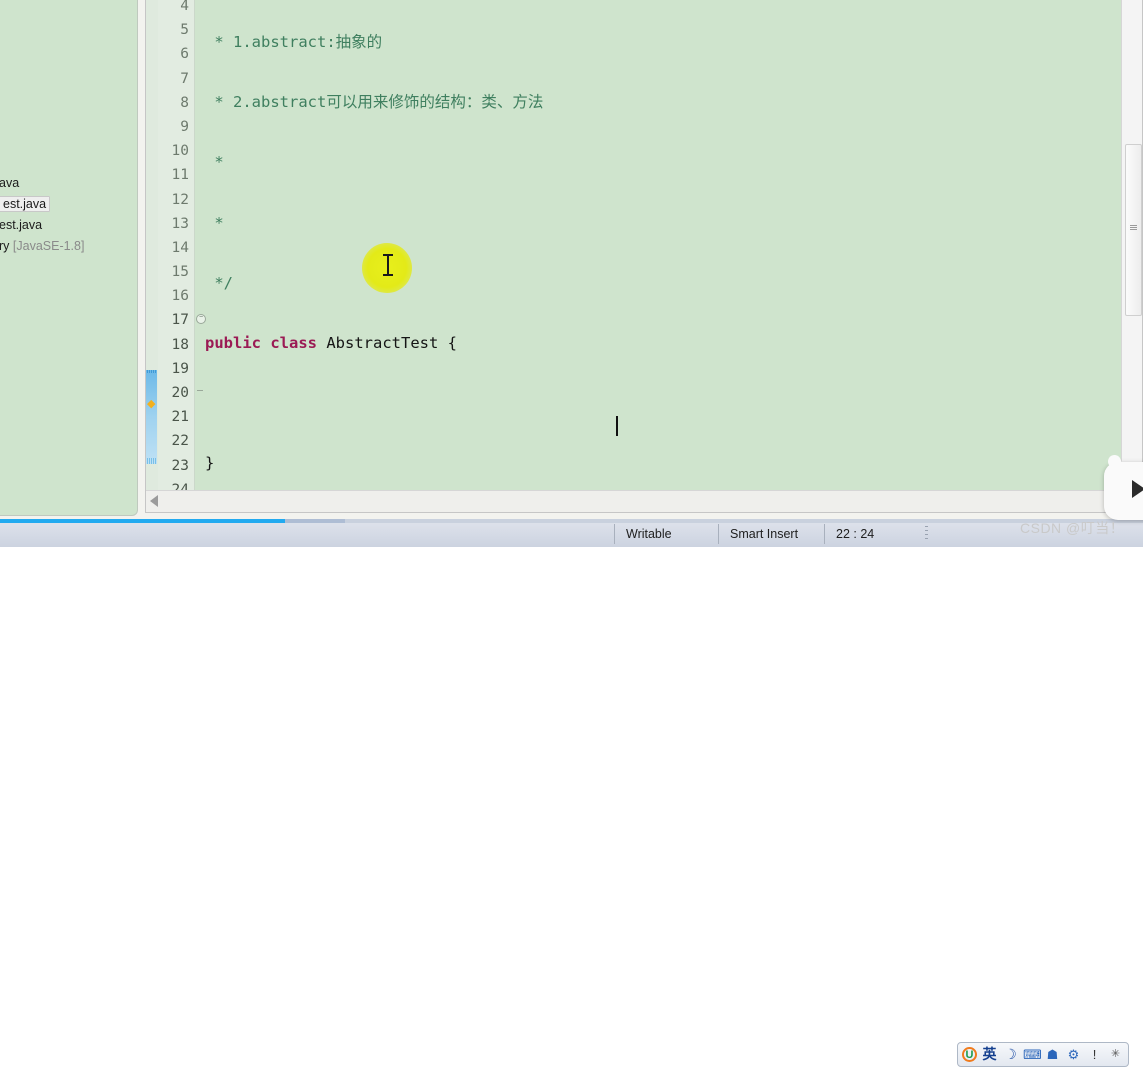 This screenshot has height=1067, width=1143. Describe the element at coordinates (662, 463) in the screenshot. I see `code-line: }` at that location.